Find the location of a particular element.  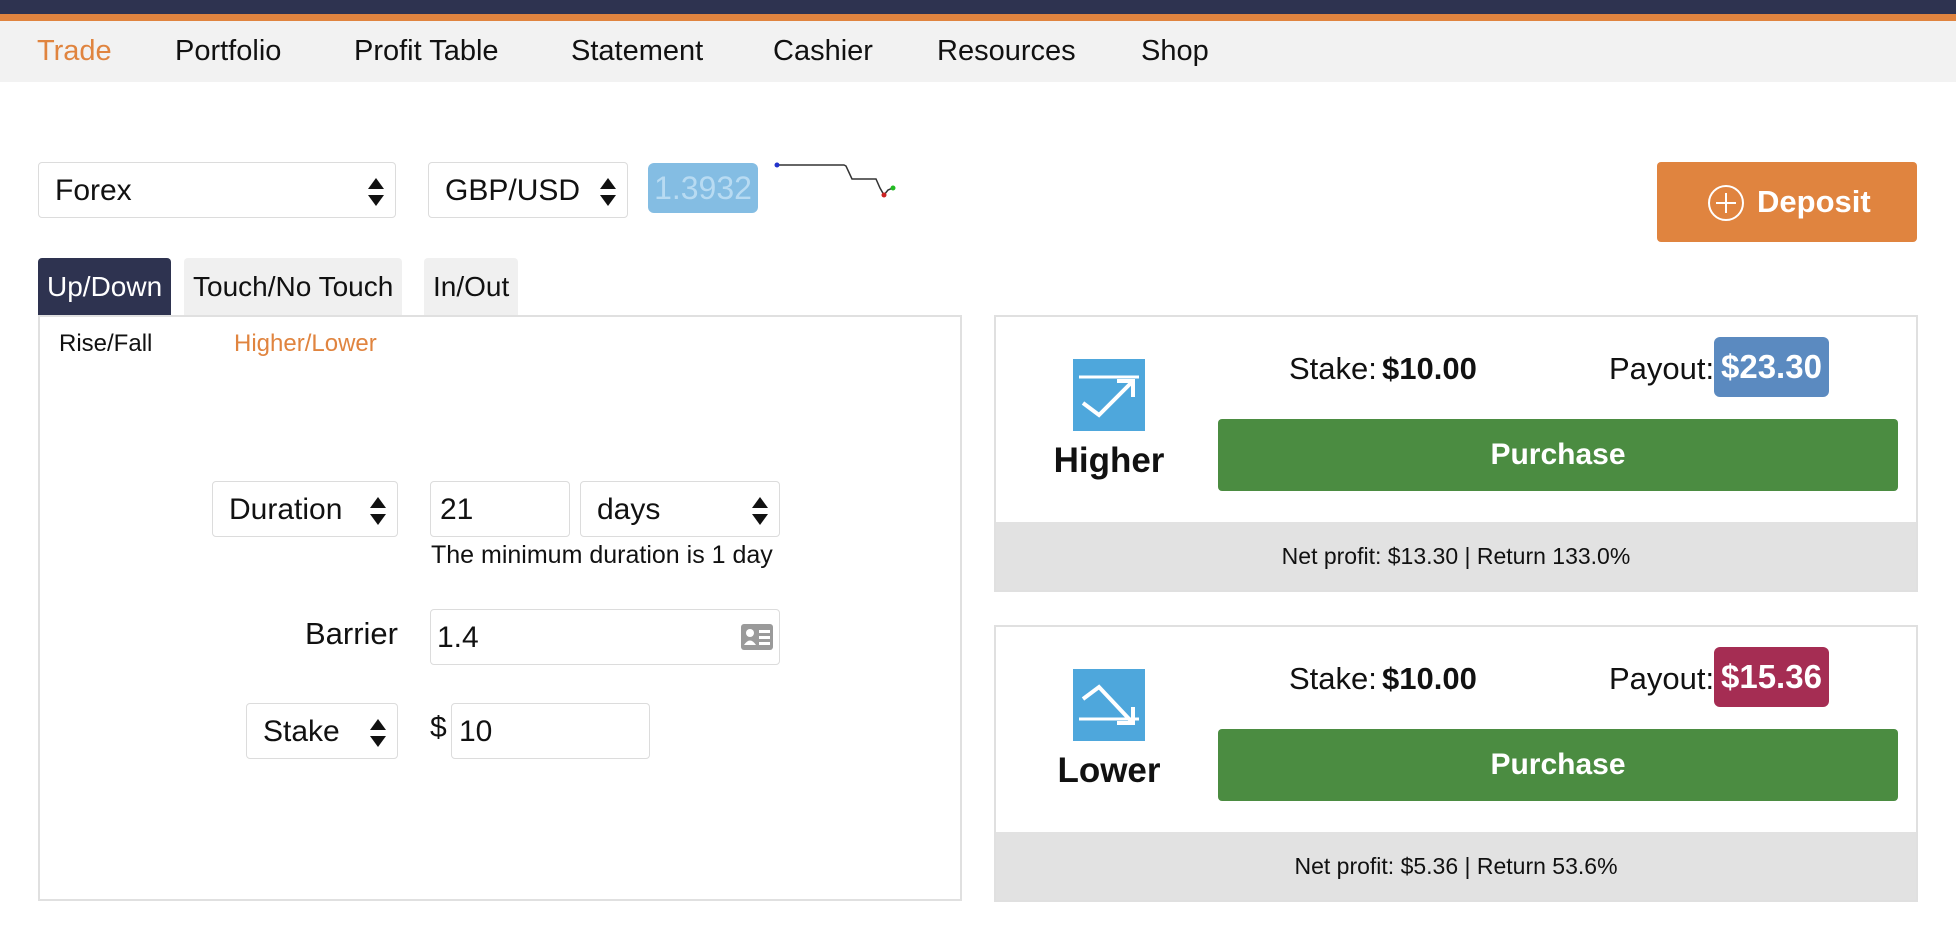

net-profit-info: Net profit: $5.36 | Return 53.6% is located at coordinates (1456, 866).